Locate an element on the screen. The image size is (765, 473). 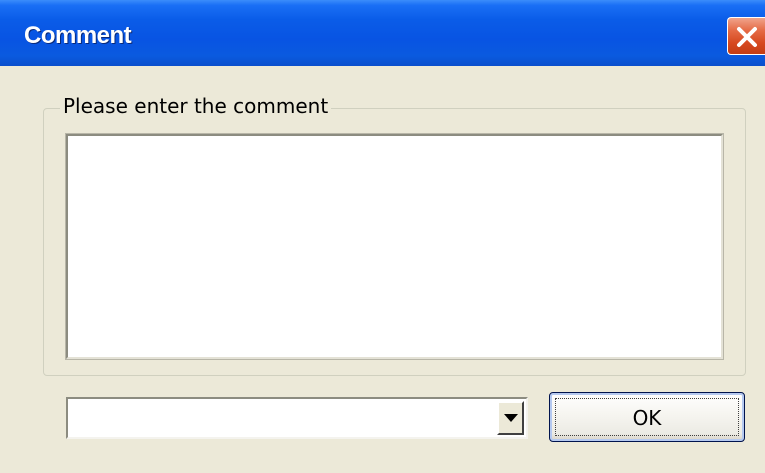
chevron-down-icon is located at coordinates (511, 418).